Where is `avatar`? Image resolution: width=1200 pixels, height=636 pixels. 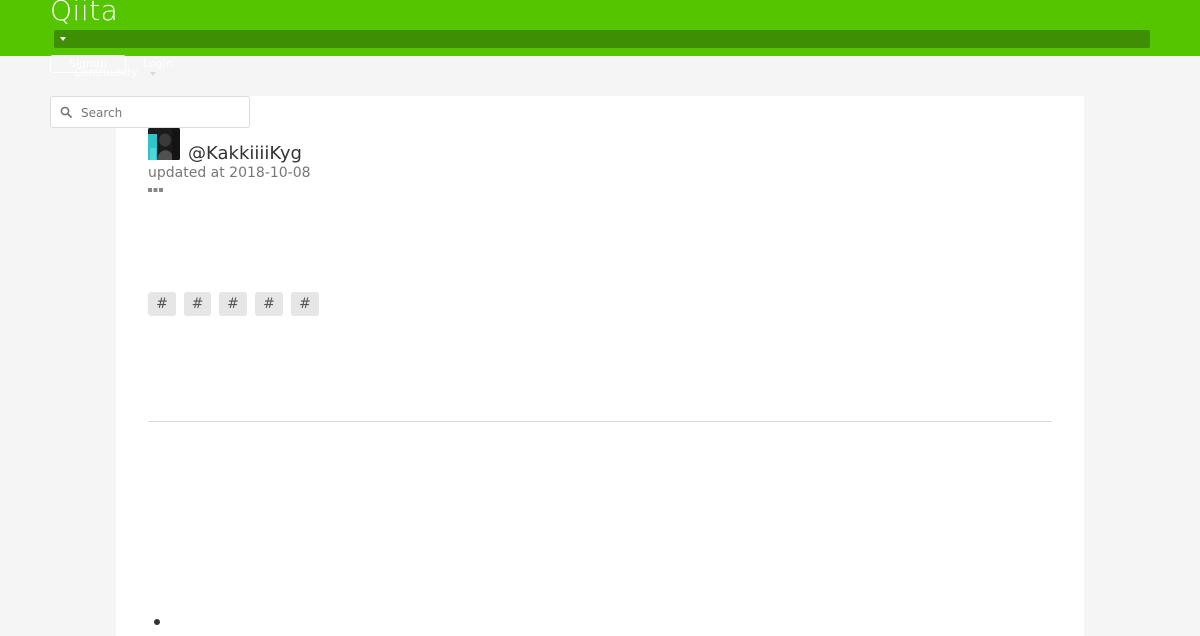
avatar is located at coordinates (164, 144).